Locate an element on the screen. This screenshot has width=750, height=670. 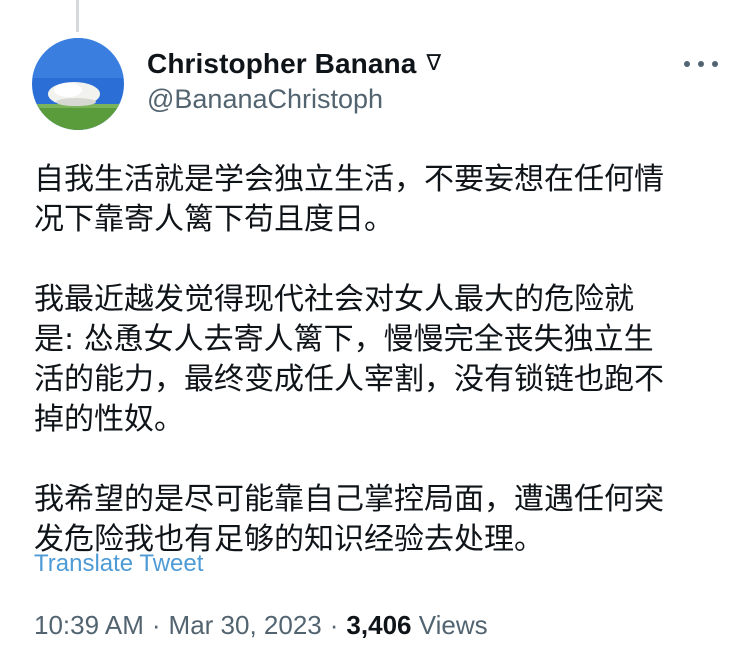
translate-tweet-link: Translate Tweet is located at coordinates (118, 564).